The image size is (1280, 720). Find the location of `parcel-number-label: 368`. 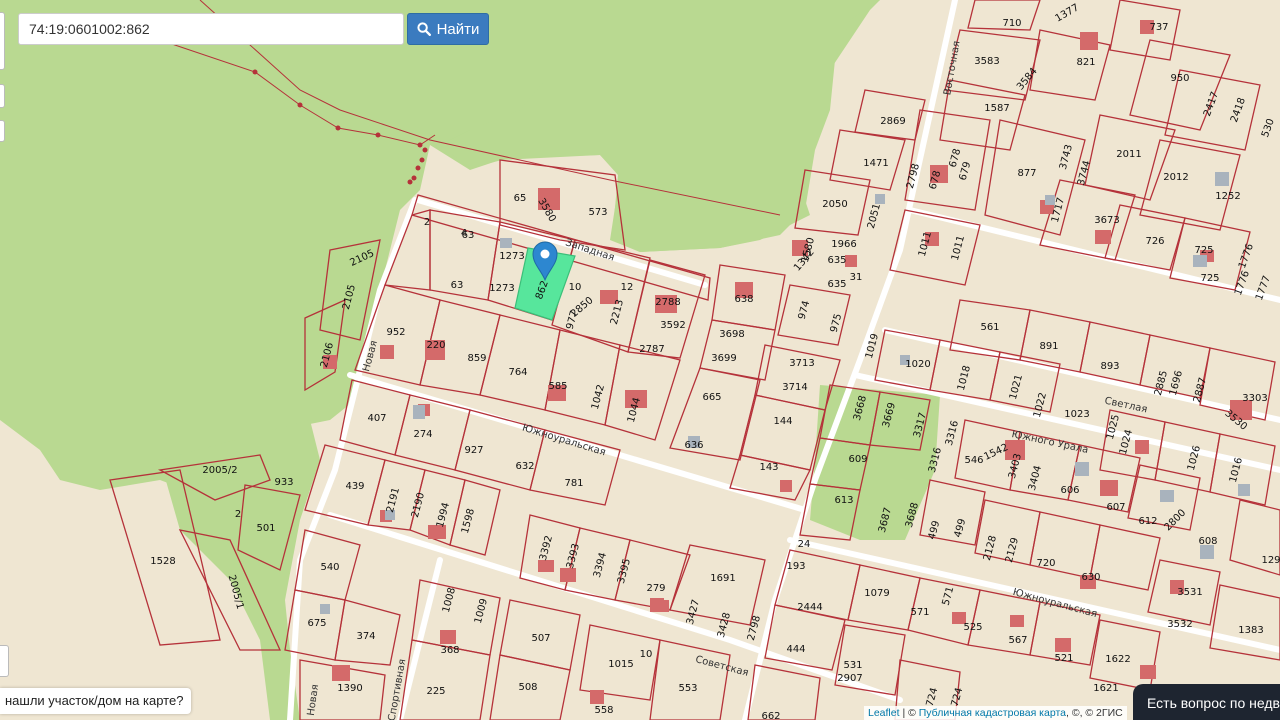

parcel-number-label: 368 is located at coordinates (449, 650).